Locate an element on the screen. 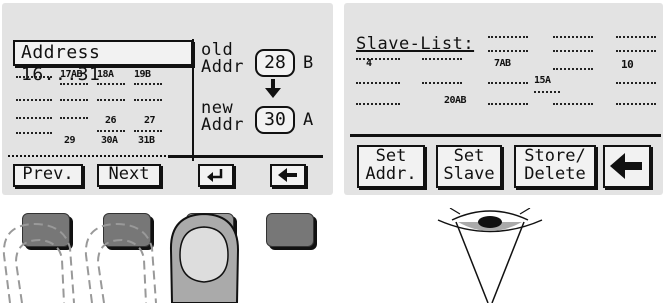 The width and height of the screenshot is (667, 303). slave-entry-7ab: 7AB is located at coordinates (502, 63).